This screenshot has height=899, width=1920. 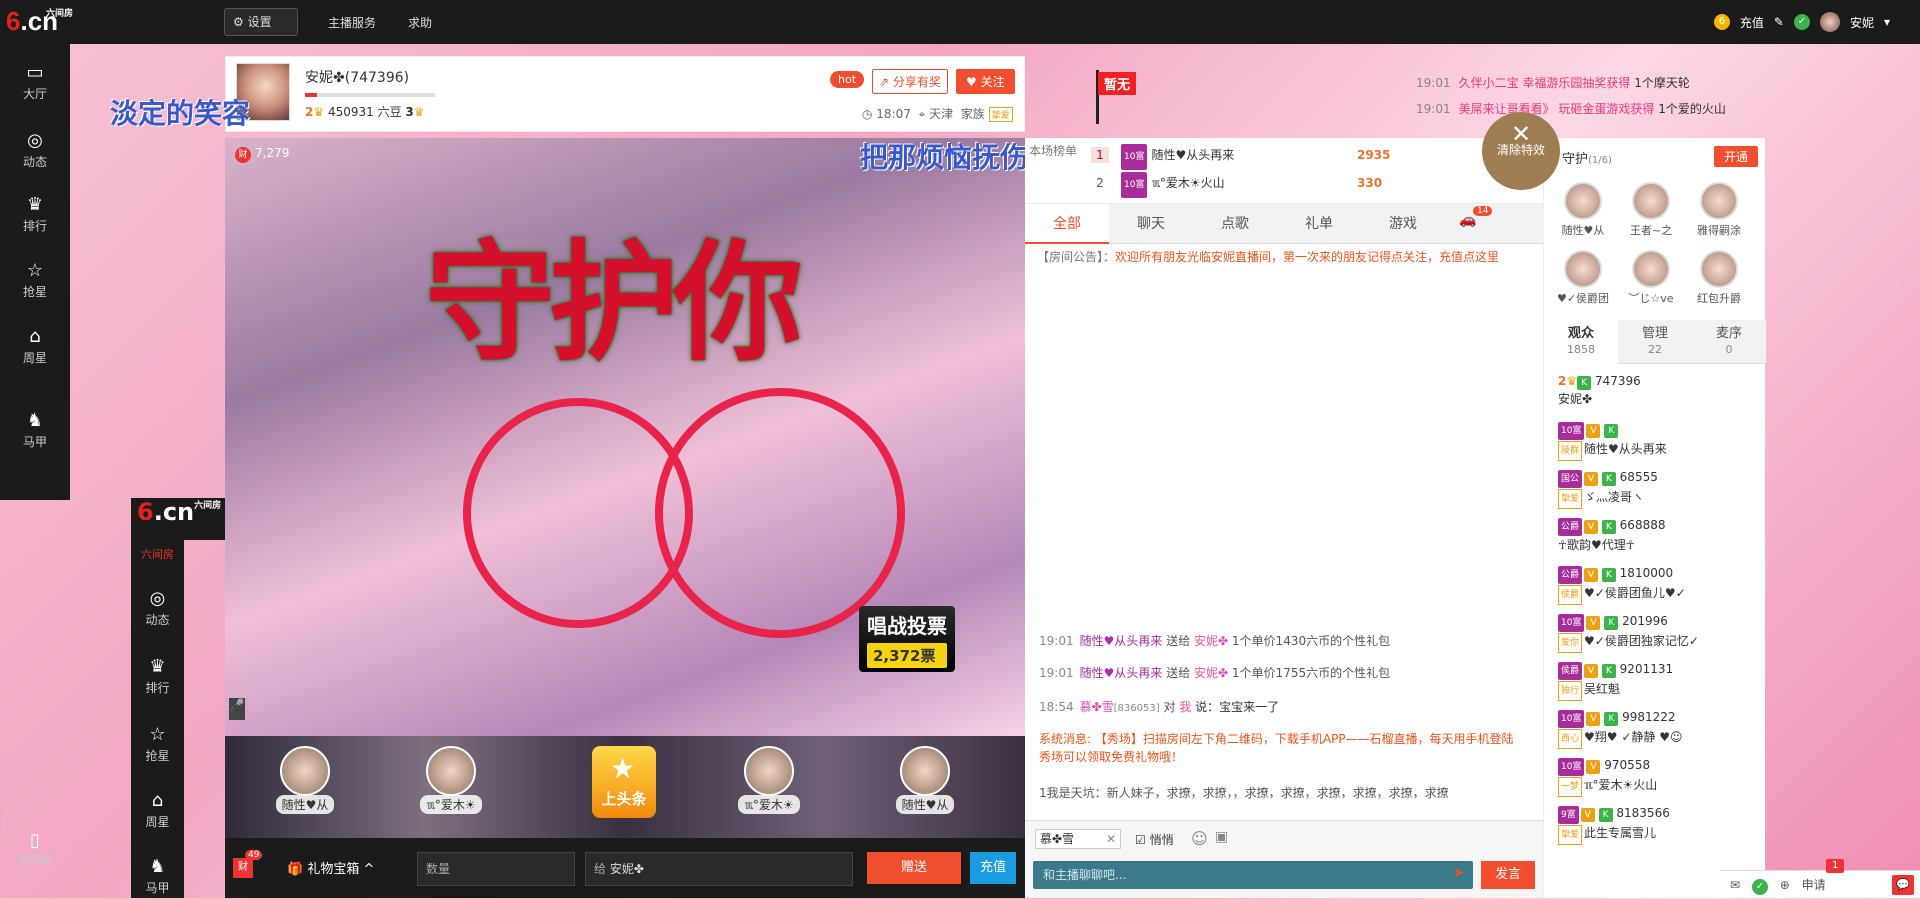 I want to click on nav-rank: ♛ 排行, so click(x=35, y=214).